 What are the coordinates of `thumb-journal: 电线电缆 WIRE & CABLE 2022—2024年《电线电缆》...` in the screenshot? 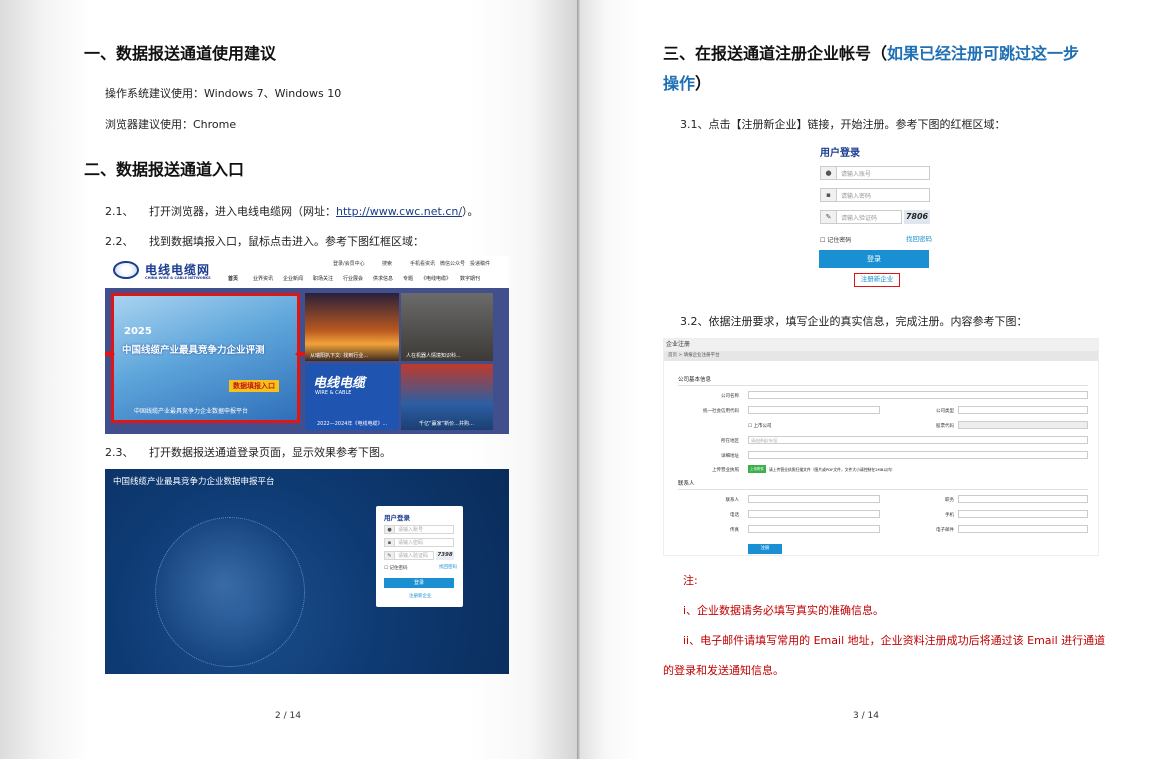 It's located at (352, 397).